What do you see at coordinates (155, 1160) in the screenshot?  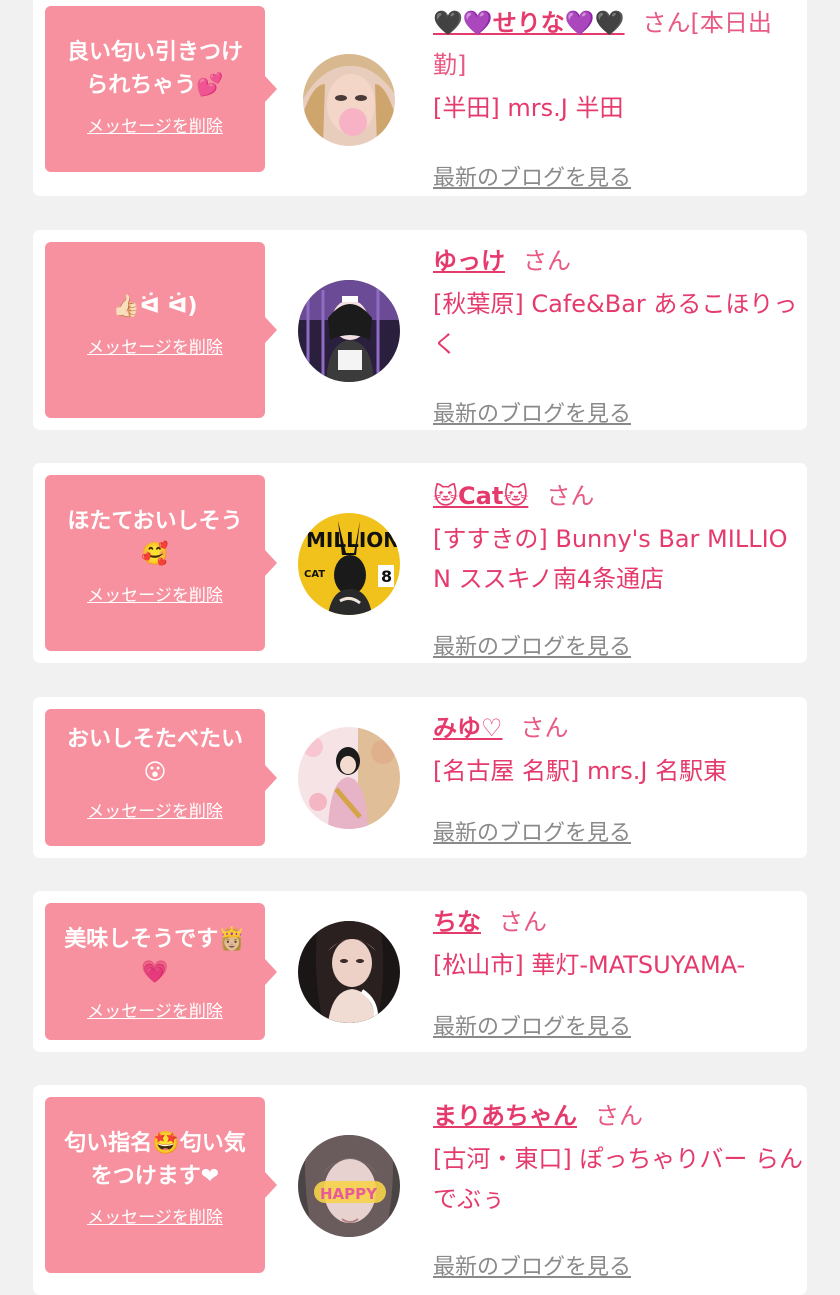 I see `message-text: 匂い指名🤩匂い気をつけます❤` at bounding box center [155, 1160].